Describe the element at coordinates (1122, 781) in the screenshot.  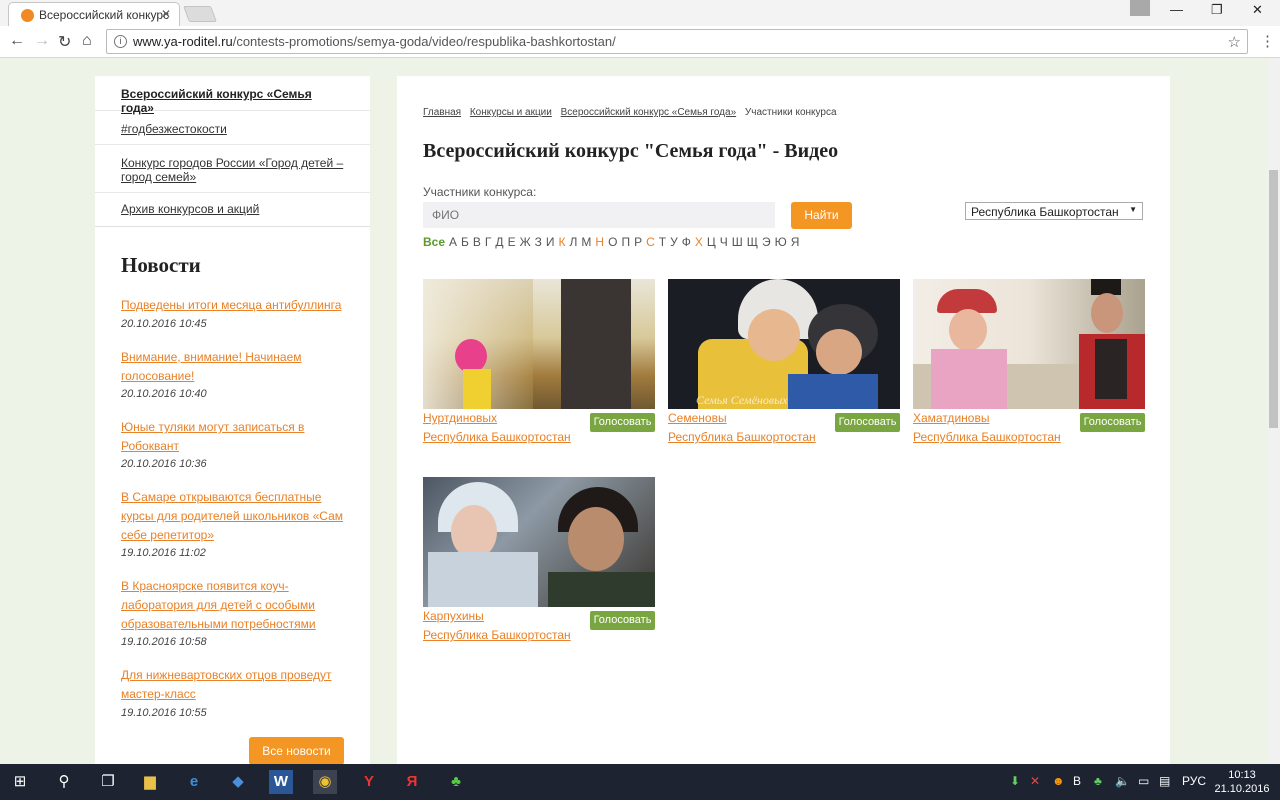
I see `volume-icon: 🔈` at that location.